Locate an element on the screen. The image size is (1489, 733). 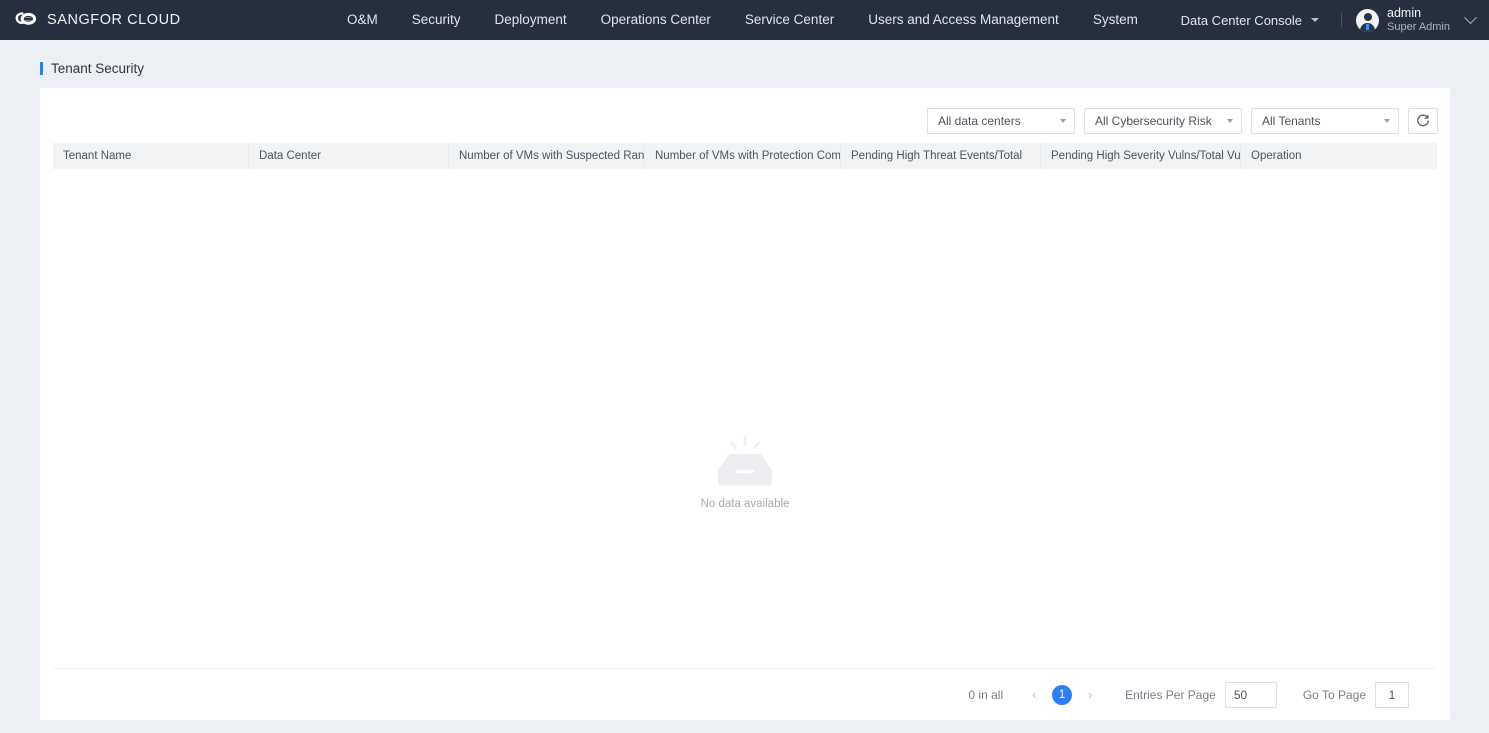
total-count-label: 0 in all is located at coordinates (986, 694).